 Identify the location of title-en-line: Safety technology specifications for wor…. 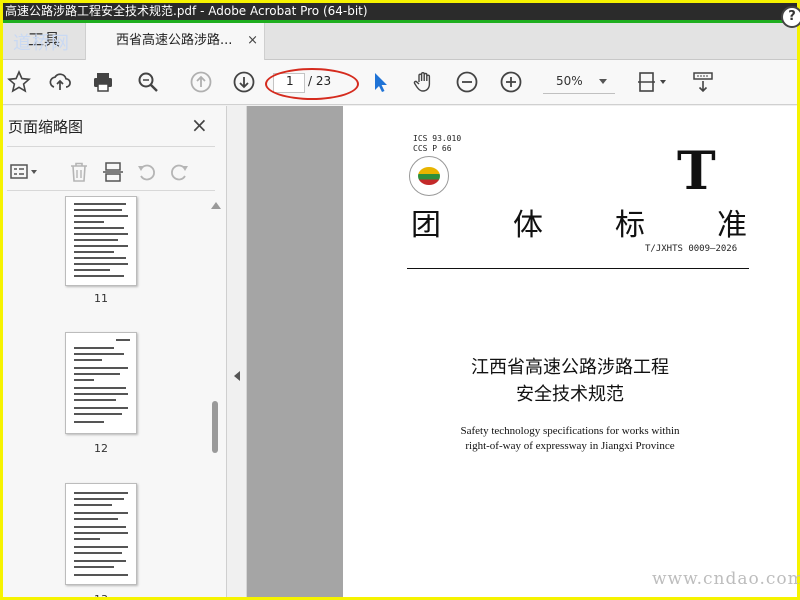
(570, 431).